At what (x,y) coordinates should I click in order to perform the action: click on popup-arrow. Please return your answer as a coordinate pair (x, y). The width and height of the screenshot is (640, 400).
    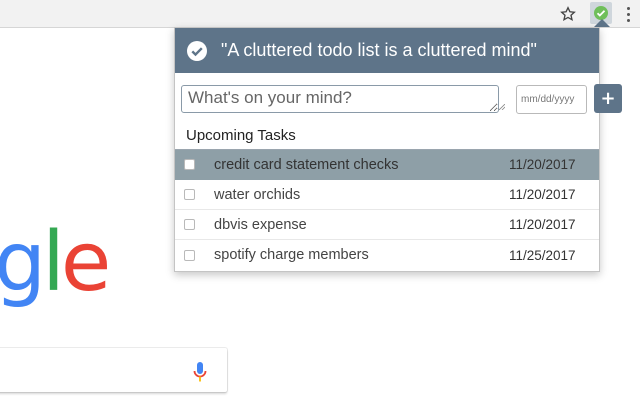
    Looking at the image, I should click on (602, 23).